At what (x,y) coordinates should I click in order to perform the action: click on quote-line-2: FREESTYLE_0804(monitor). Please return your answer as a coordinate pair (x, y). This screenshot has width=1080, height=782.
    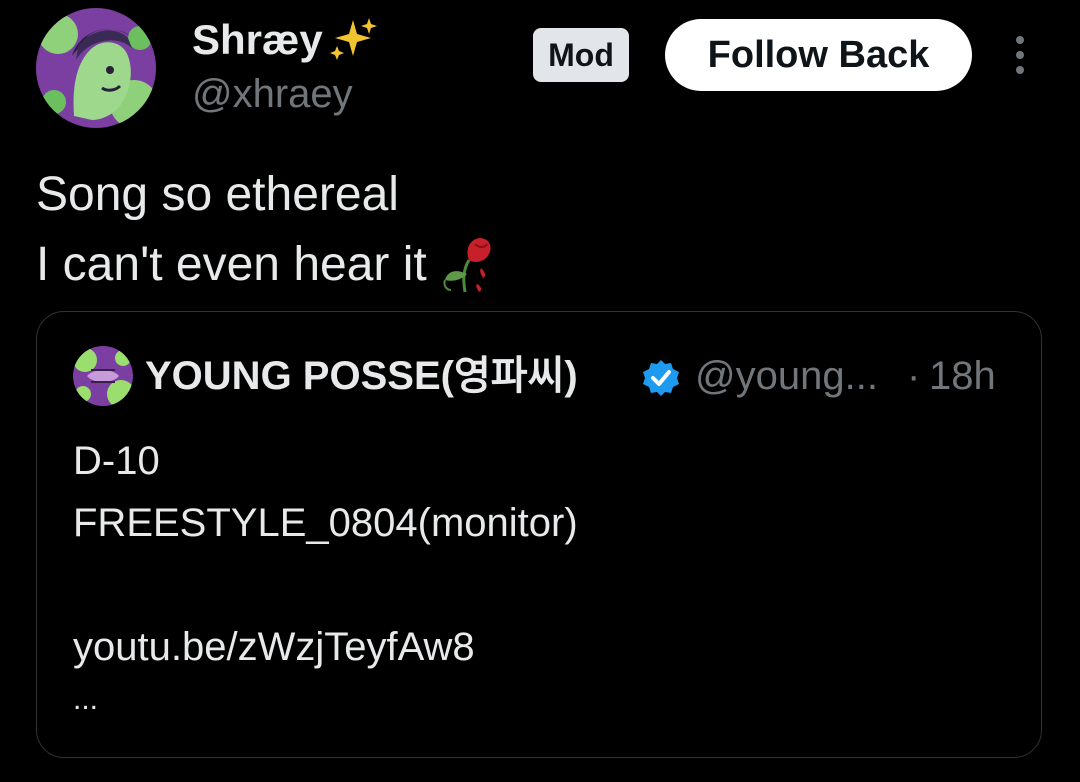
    Looking at the image, I should click on (325, 523).